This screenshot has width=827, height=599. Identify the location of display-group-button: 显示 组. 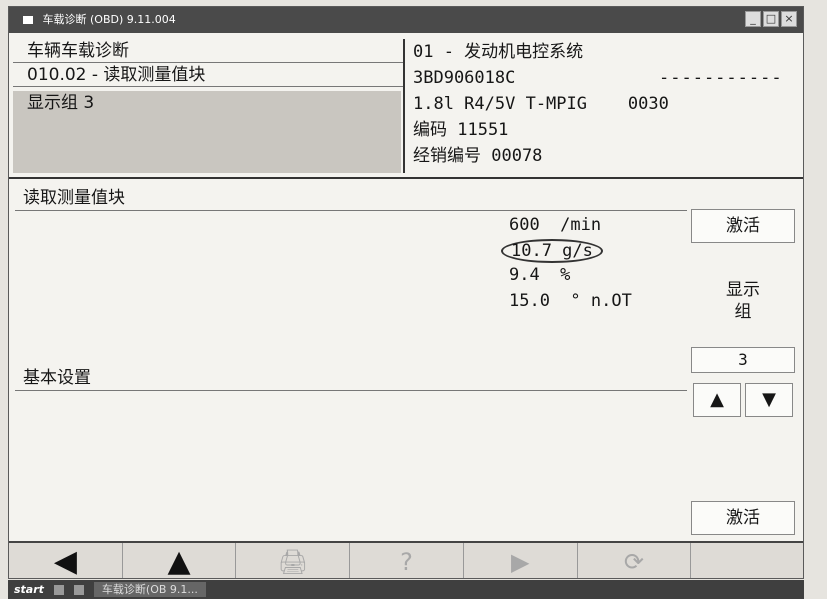
(743, 301).